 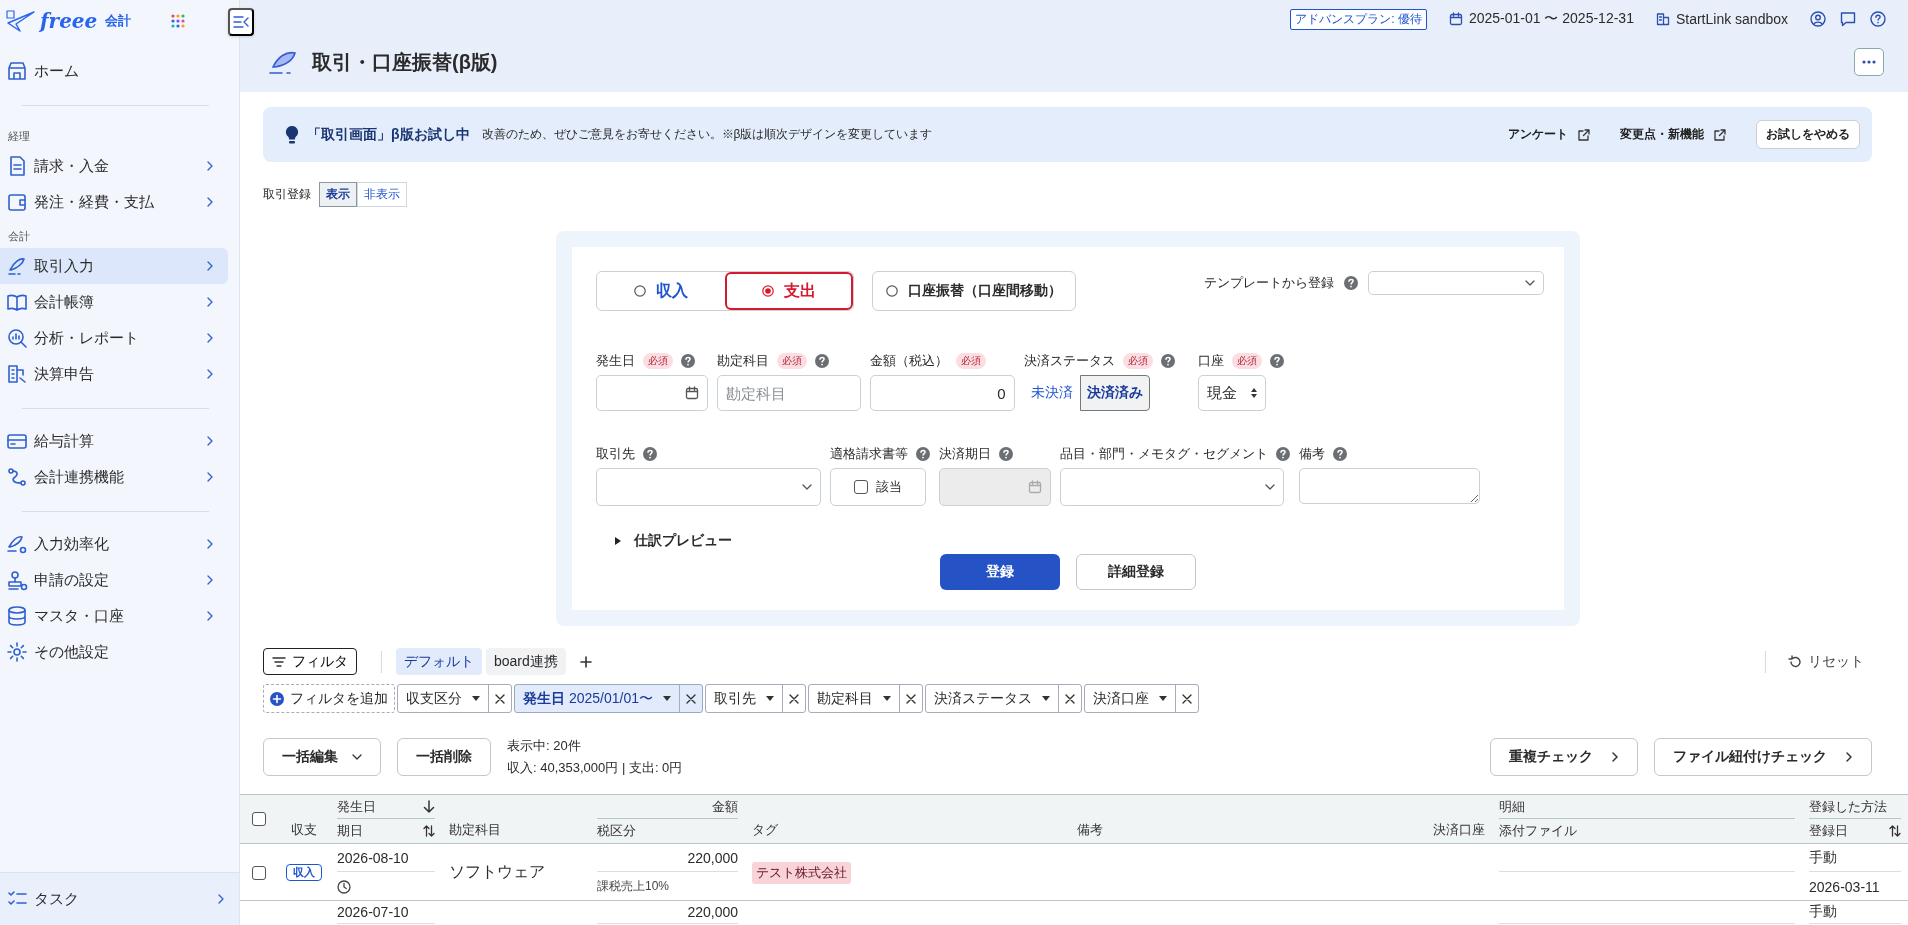 I want to click on status-option: 決済済み, so click(x=1114, y=393).